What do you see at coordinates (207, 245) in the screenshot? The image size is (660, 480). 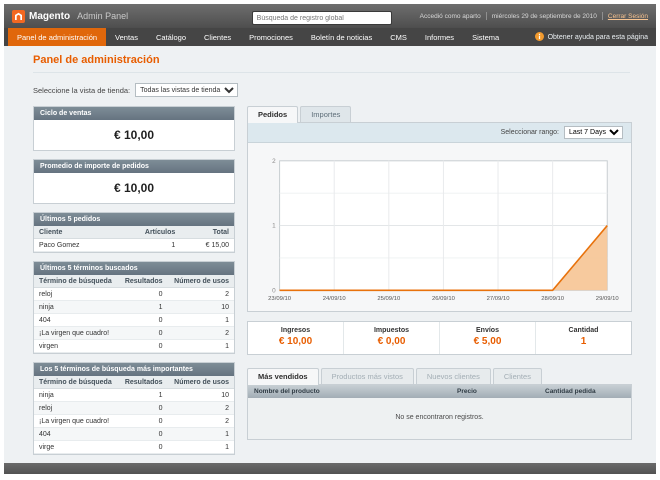 I see `cell-total: € 15,00` at bounding box center [207, 245].